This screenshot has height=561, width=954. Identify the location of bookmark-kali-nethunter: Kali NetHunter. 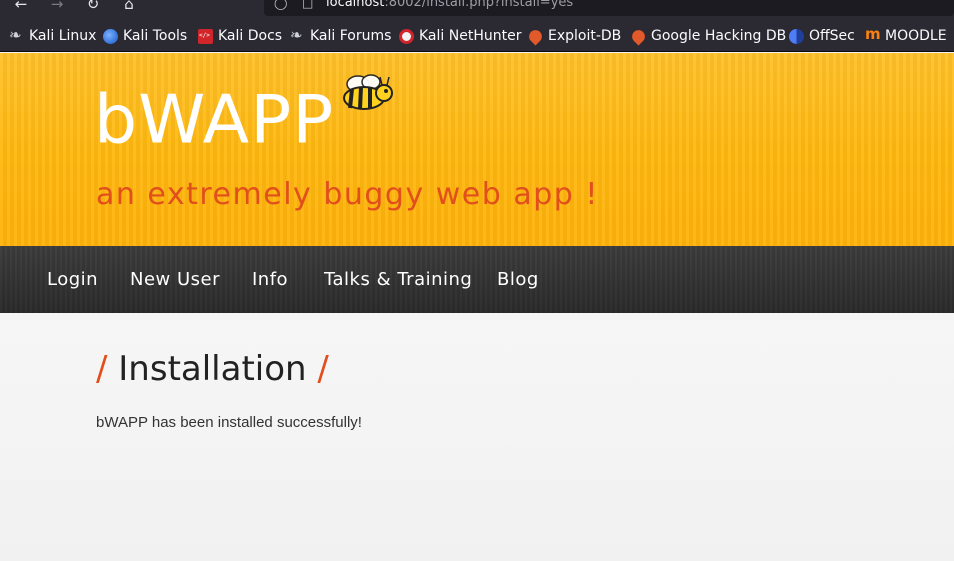
(460, 36).